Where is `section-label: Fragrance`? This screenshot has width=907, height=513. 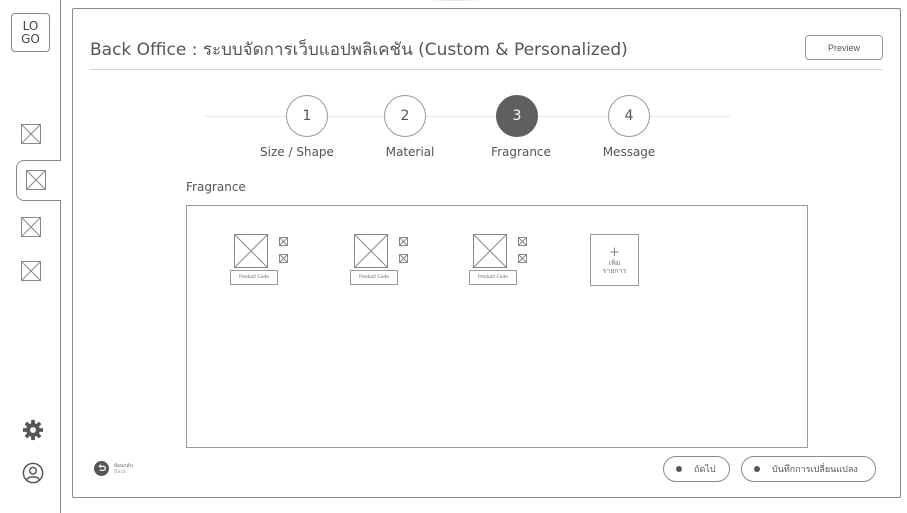
section-label: Fragrance is located at coordinates (216, 187).